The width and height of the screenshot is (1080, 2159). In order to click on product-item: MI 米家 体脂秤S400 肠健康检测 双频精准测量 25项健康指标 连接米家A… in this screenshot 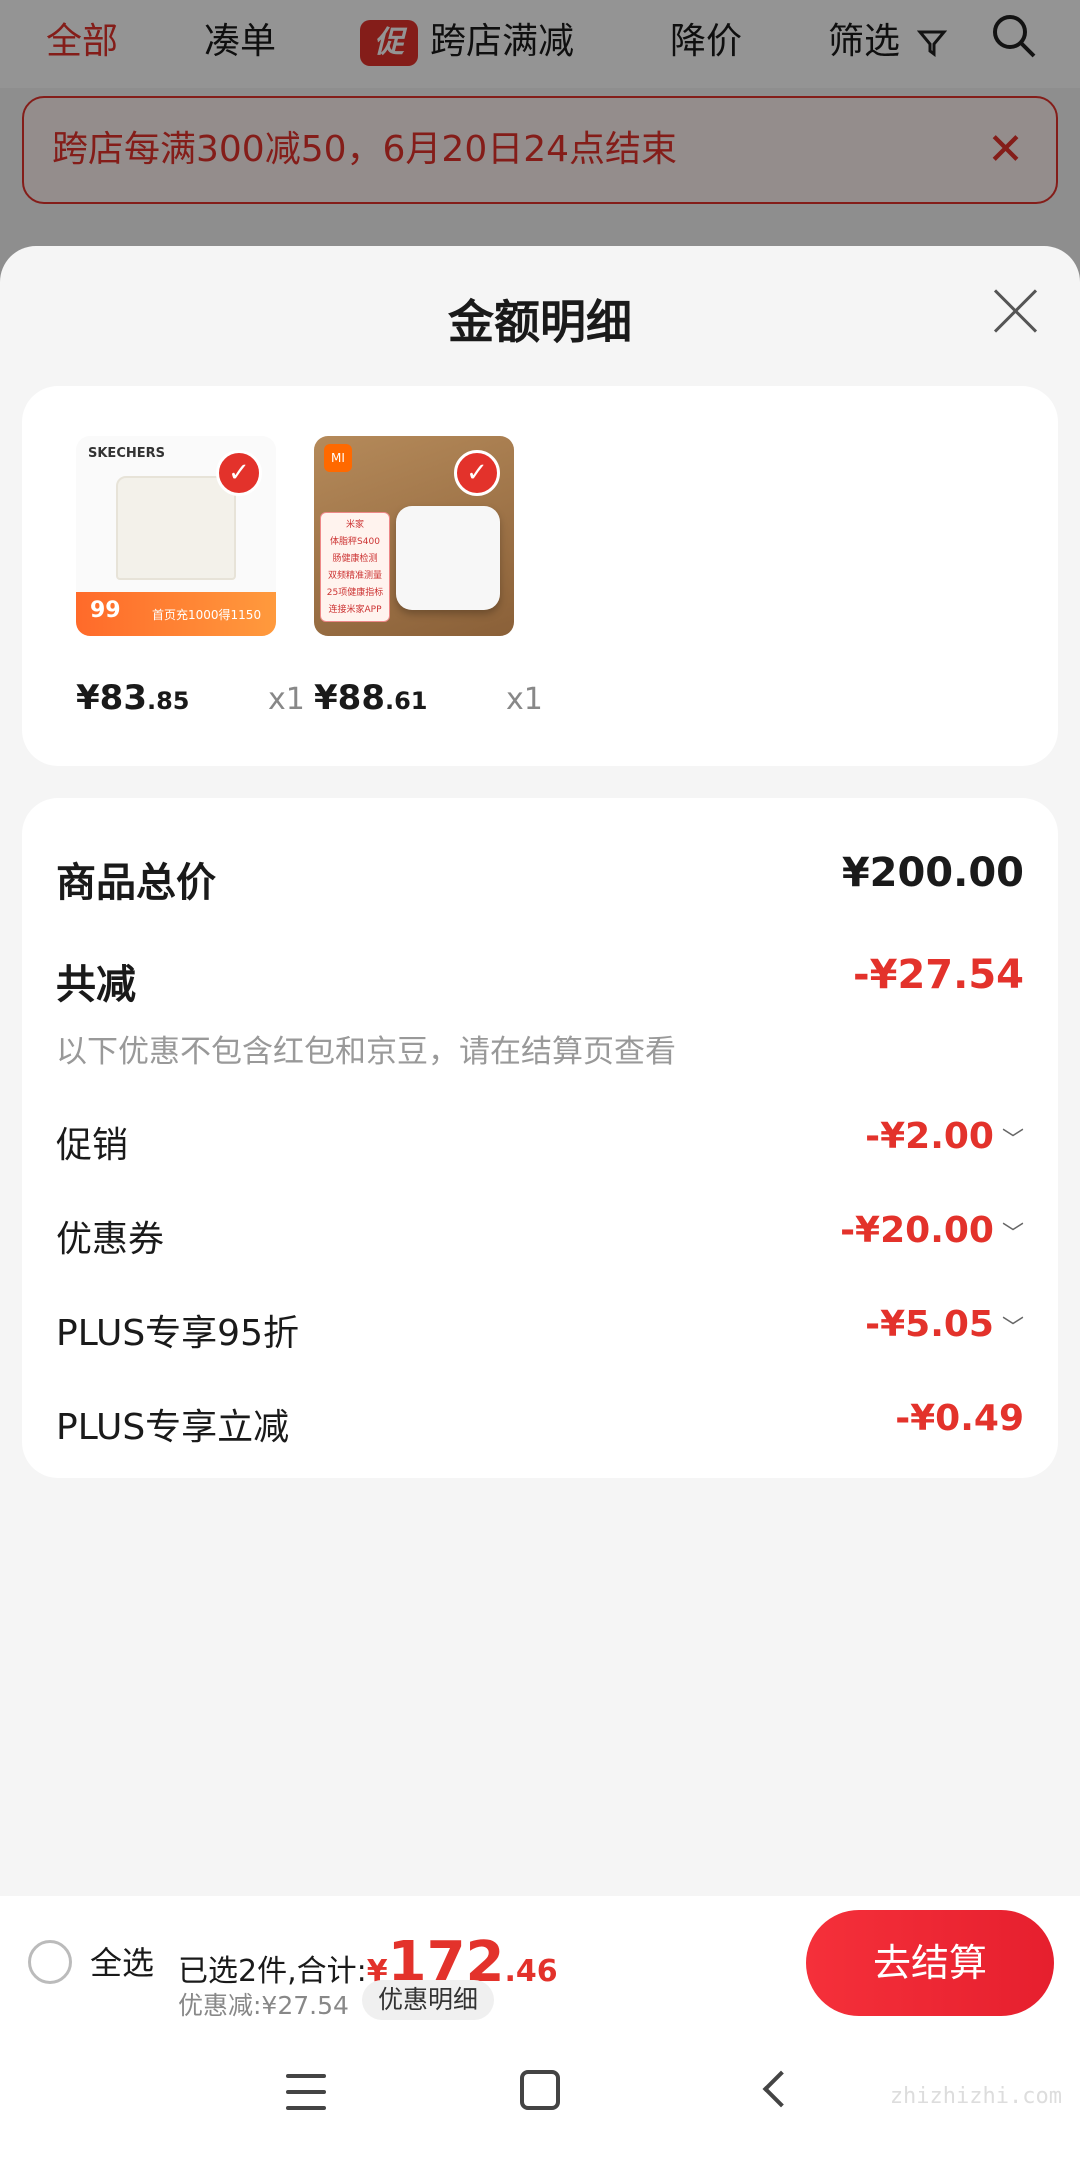, I will do `click(428, 577)`.